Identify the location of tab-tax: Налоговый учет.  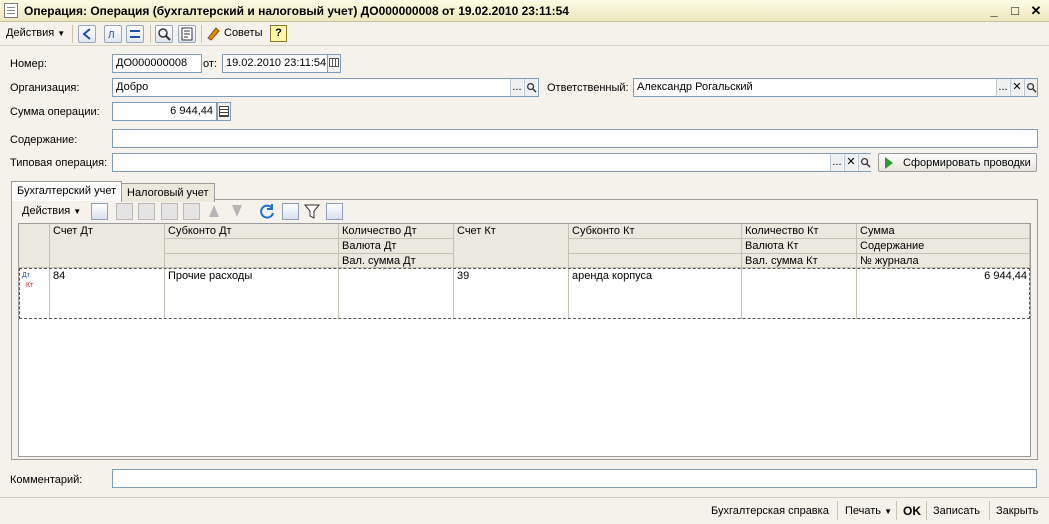
(168, 192).